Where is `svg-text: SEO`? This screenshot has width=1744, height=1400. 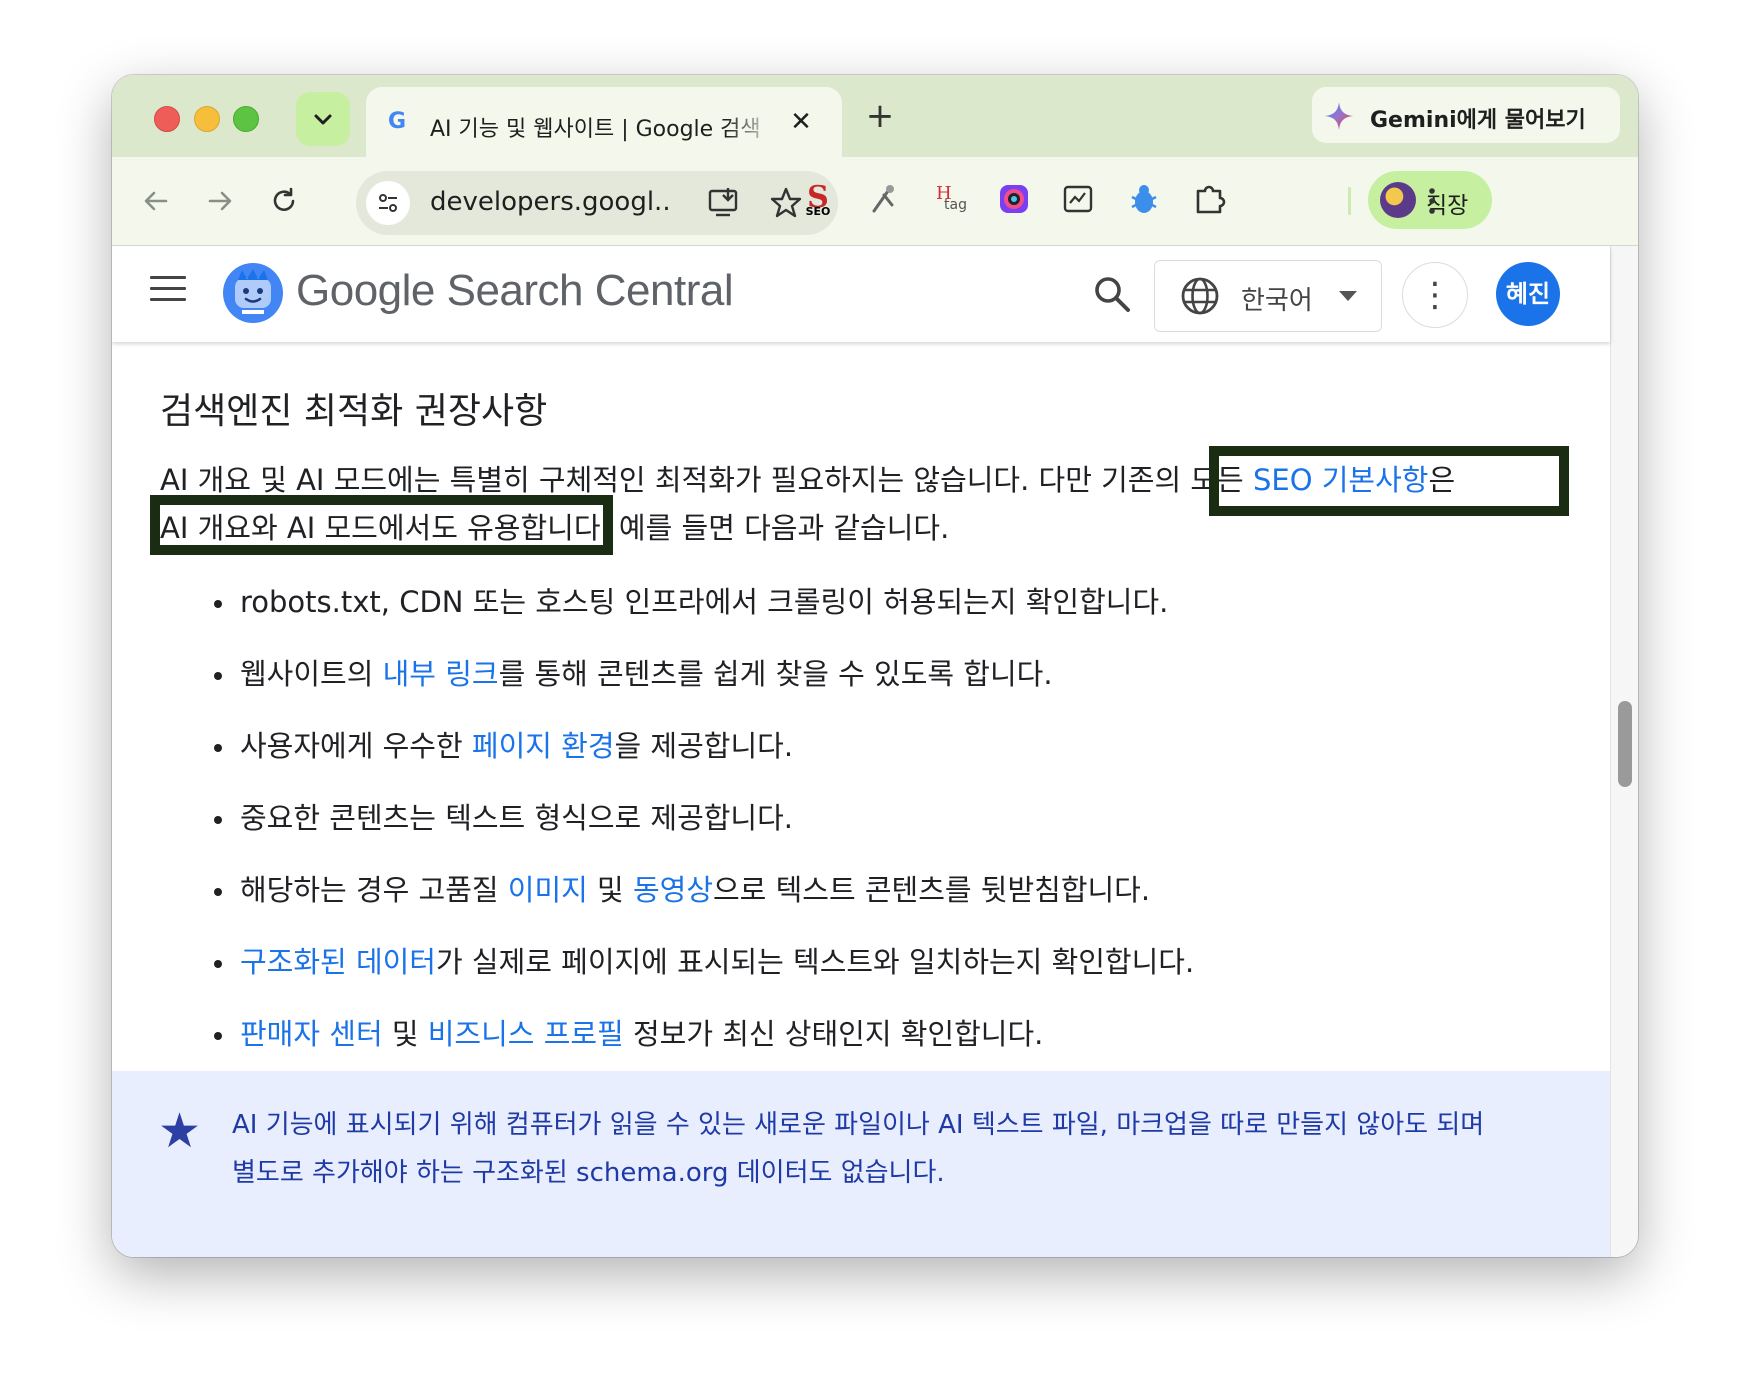
svg-text: SEO is located at coordinates (818, 211).